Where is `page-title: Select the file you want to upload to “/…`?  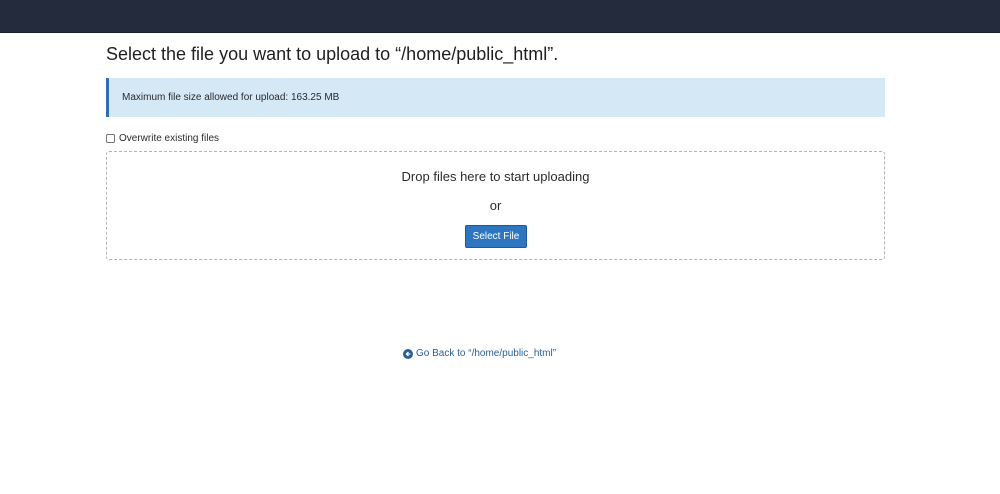
page-title: Select the file you want to upload to “/… is located at coordinates (332, 54).